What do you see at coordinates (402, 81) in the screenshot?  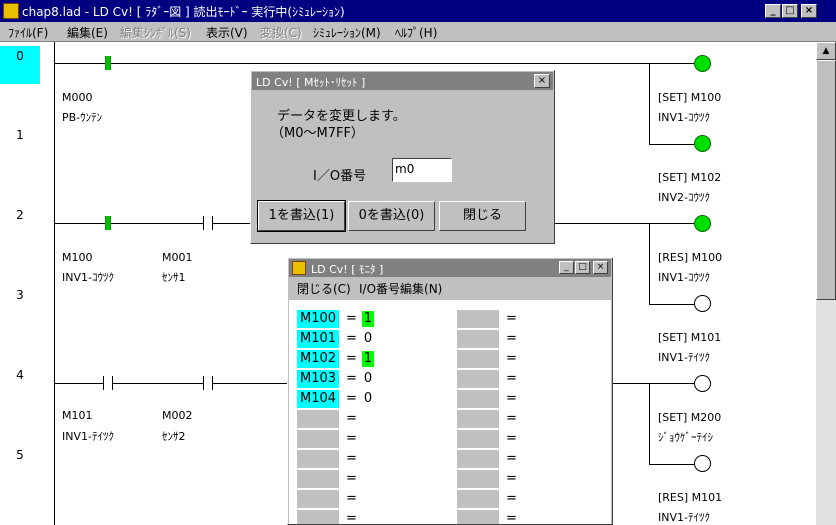 I see `dialog-title-bar: LD Cv! [ Mｾｯﾄ･ﾘｾｯﾄ ] ×` at bounding box center [402, 81].